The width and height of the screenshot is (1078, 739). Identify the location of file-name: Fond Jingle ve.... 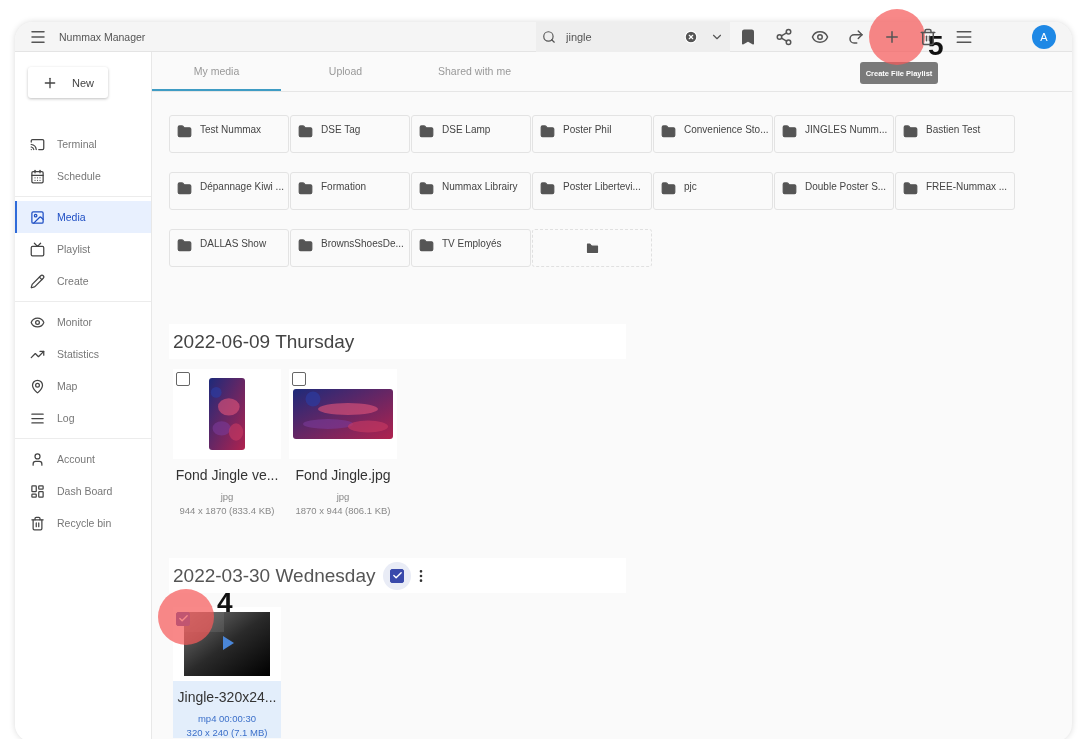
(227, 475).